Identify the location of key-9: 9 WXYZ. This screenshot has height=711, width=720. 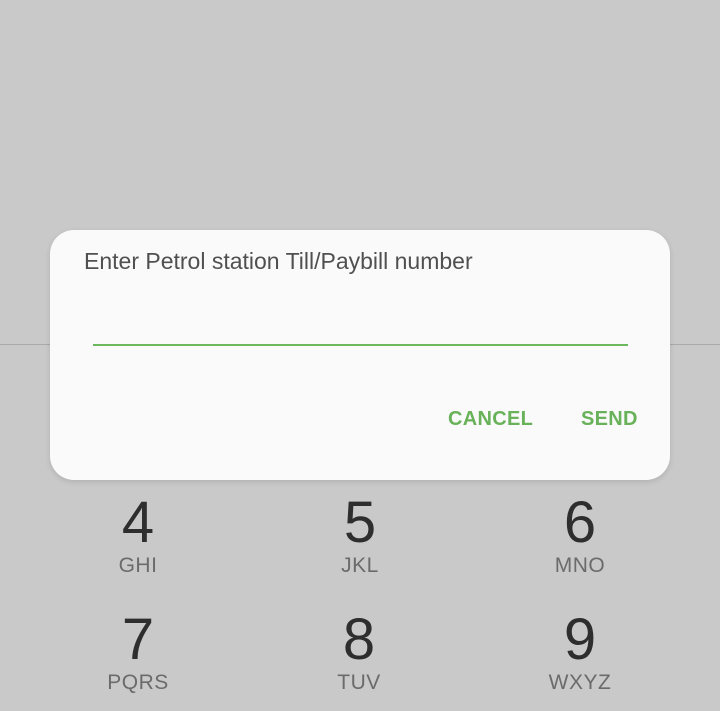
(580, 653).